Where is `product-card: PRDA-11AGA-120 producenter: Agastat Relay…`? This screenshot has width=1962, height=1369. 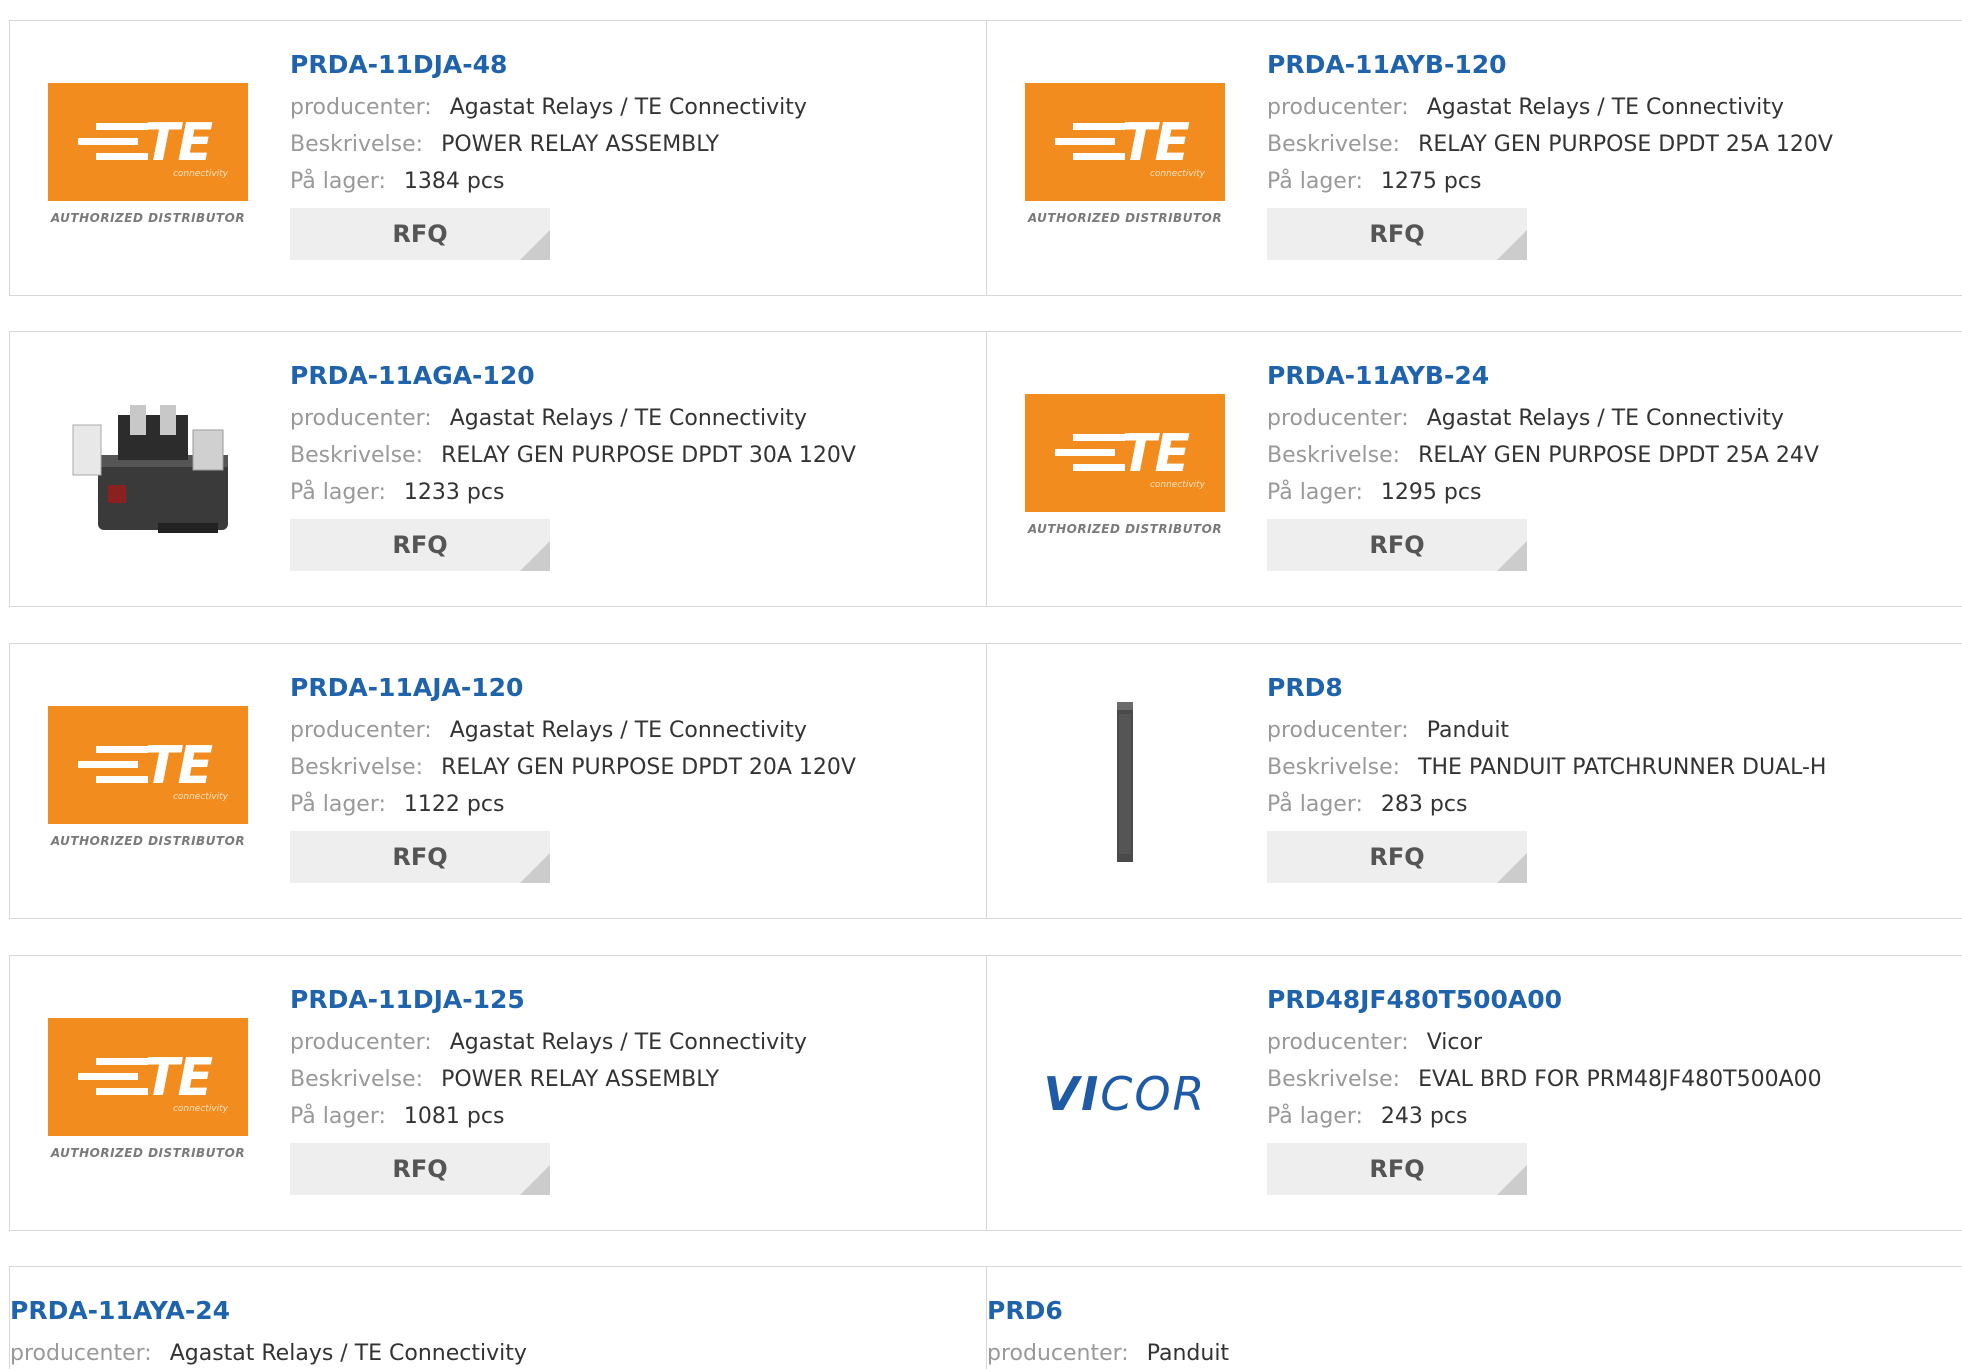
product-card: PRDA-11AGA-120 producenter: Agastat Relay… is located at coordinates (498, 469).